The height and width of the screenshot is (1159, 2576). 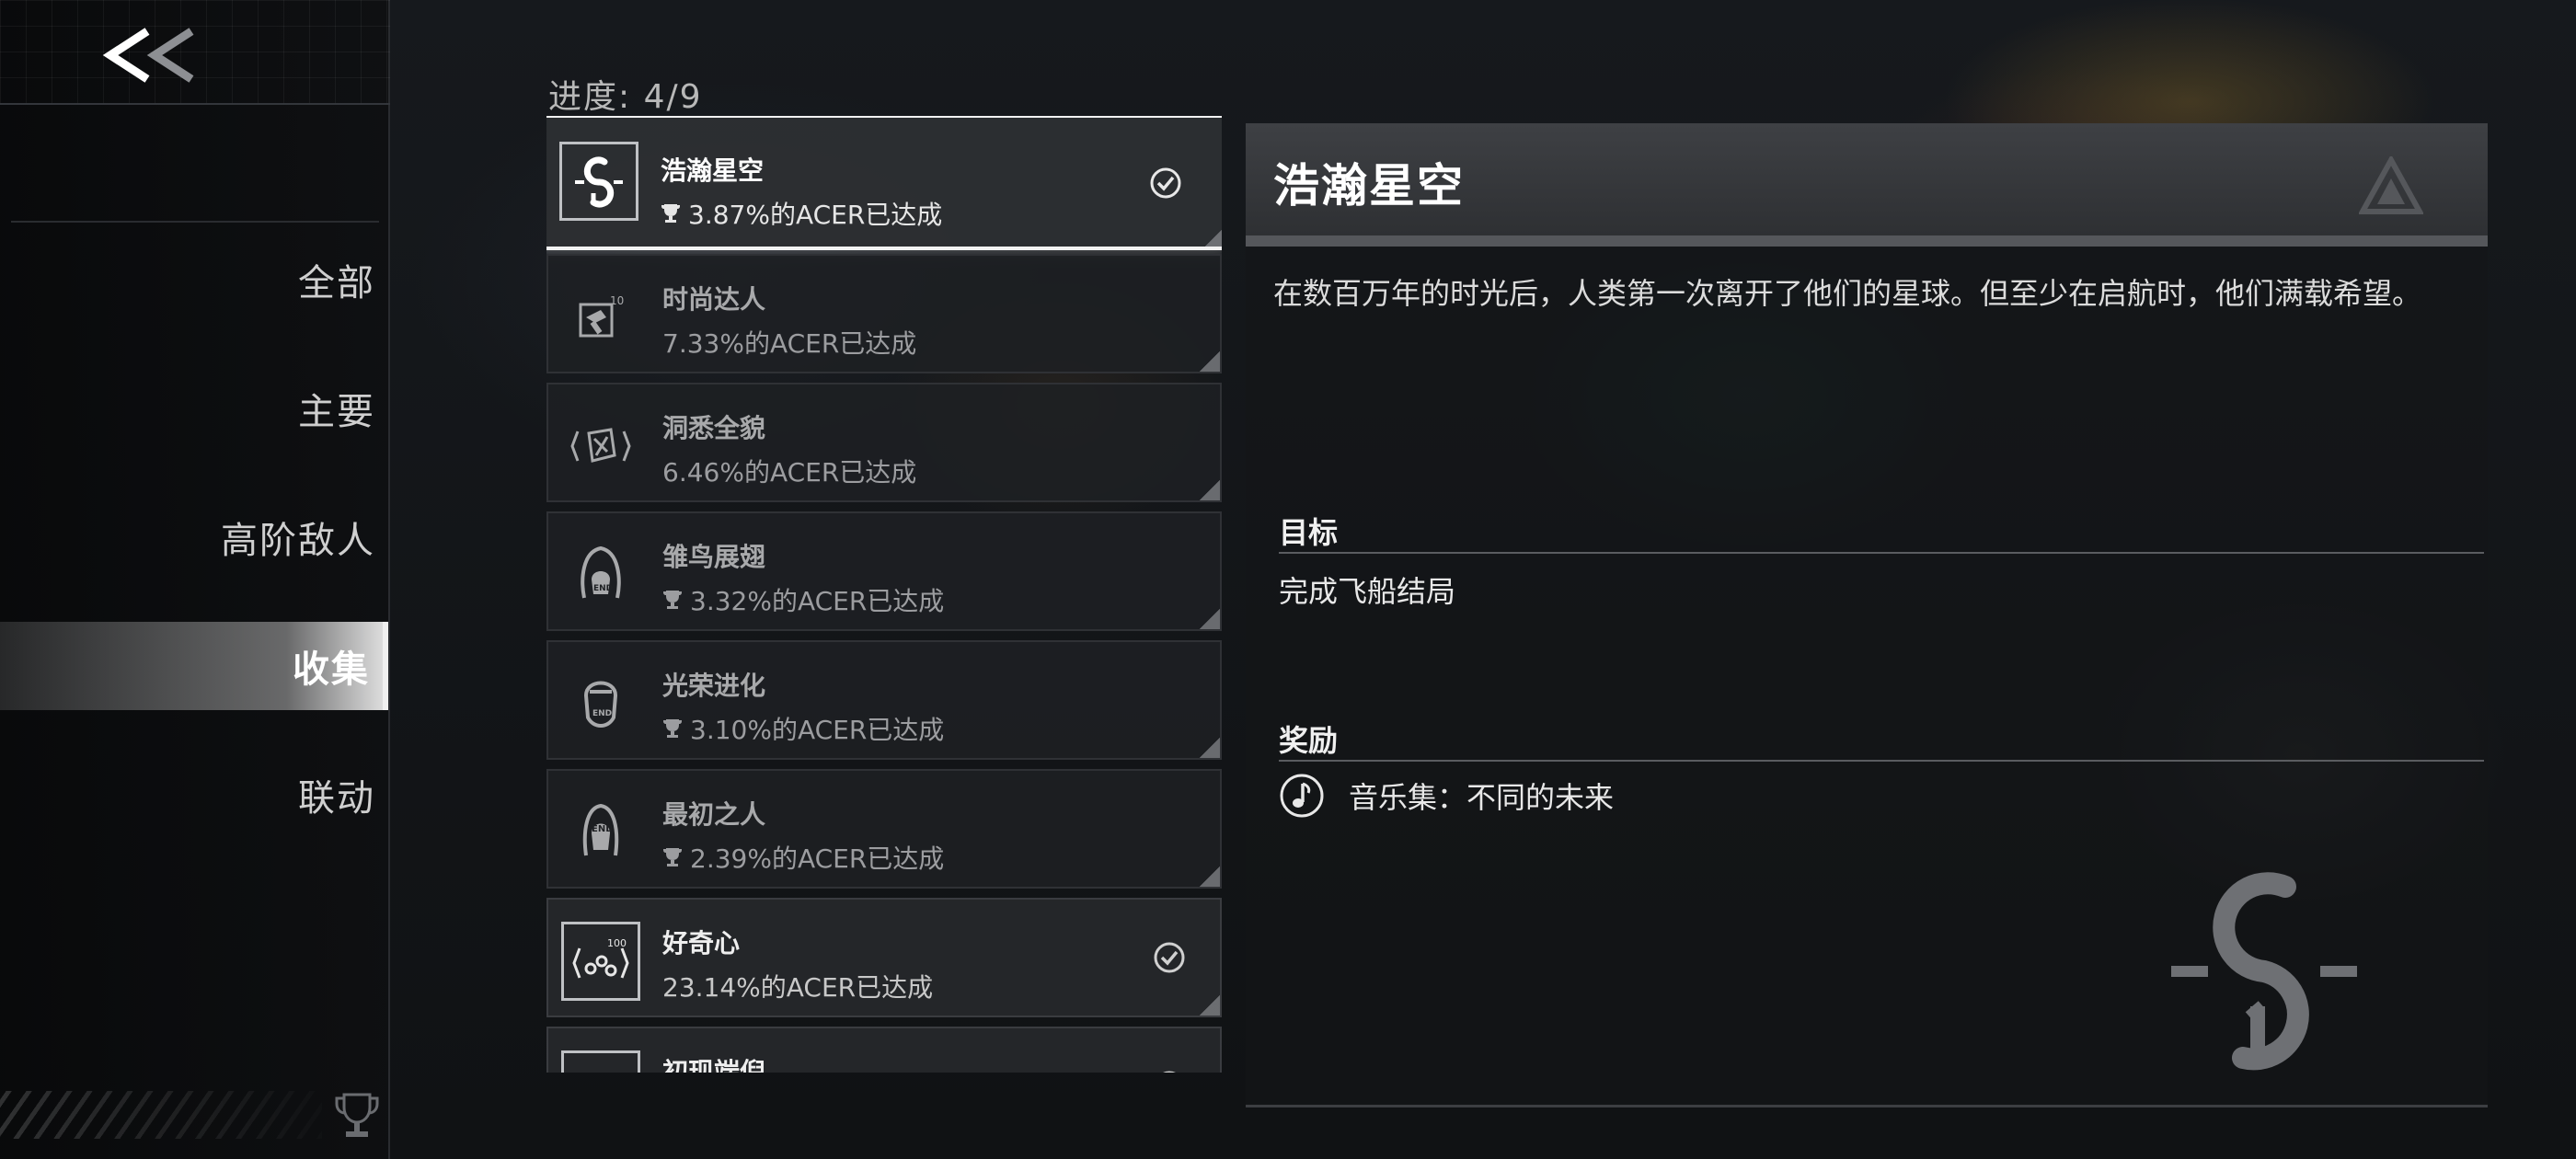 What do you see at coordinates (714, 686) in the screenshot?
I see `achievement-title: 光荣进化` at bounding box center [714, 686].